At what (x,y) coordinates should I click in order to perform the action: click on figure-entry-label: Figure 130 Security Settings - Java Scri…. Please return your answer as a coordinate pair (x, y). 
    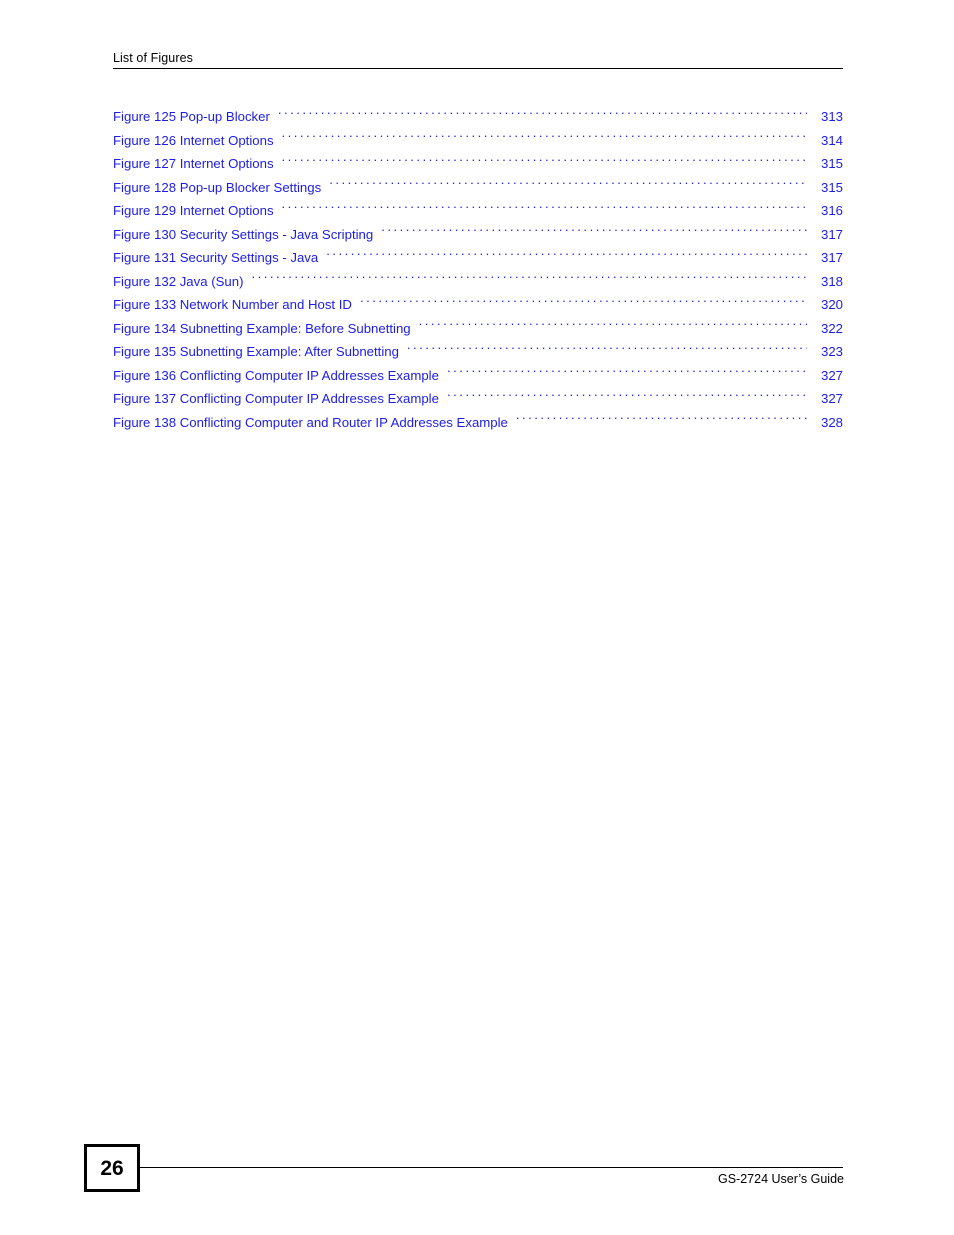
    Looking at the image, I should click on (243, 234).